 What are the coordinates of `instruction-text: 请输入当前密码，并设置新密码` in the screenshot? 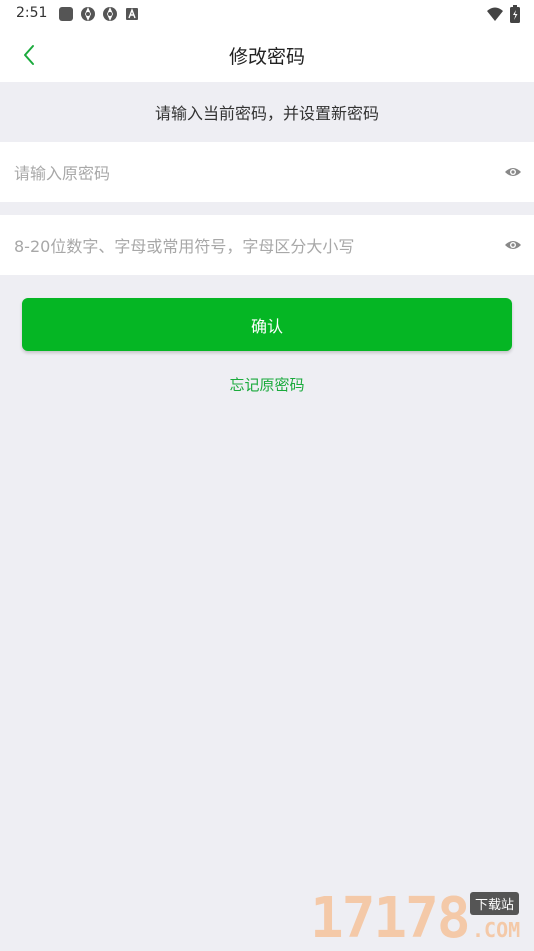 It's located at (266, 113).